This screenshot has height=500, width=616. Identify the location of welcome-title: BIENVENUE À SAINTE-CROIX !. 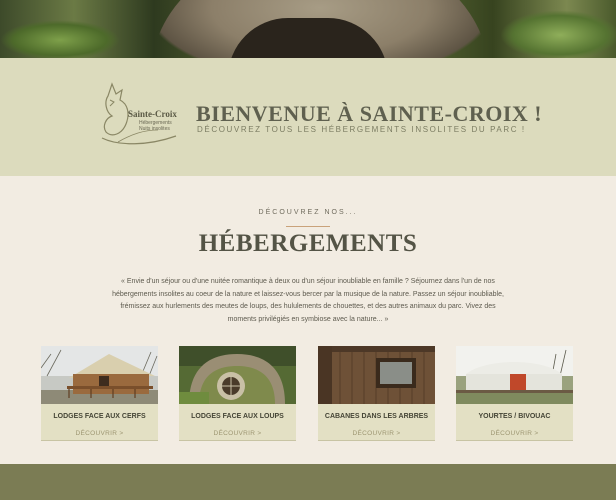
(369, 113).